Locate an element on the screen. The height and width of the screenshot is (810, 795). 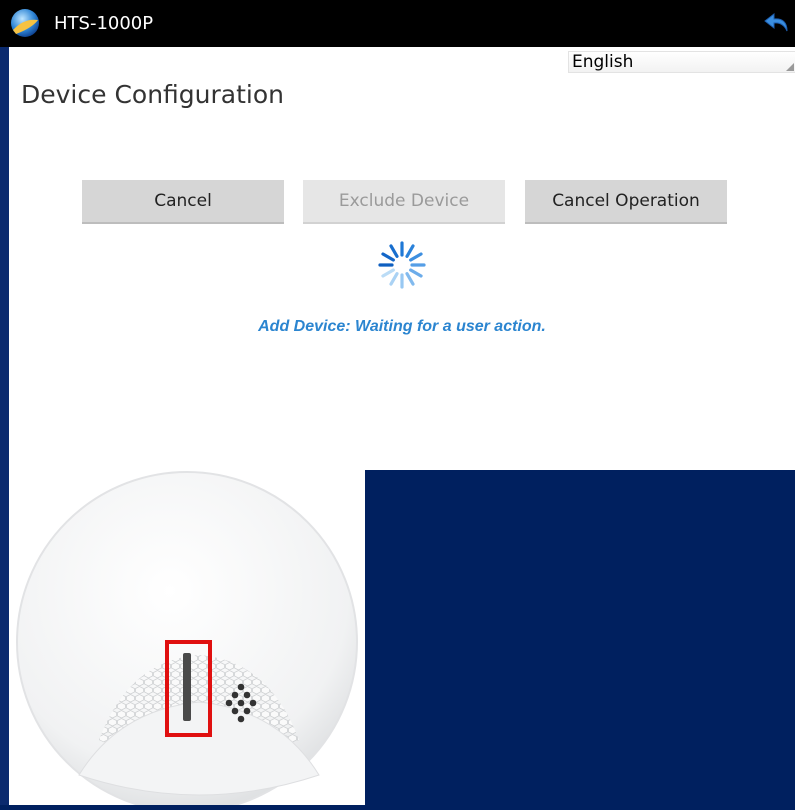
language-select: English is located at coordinates (681, 62).